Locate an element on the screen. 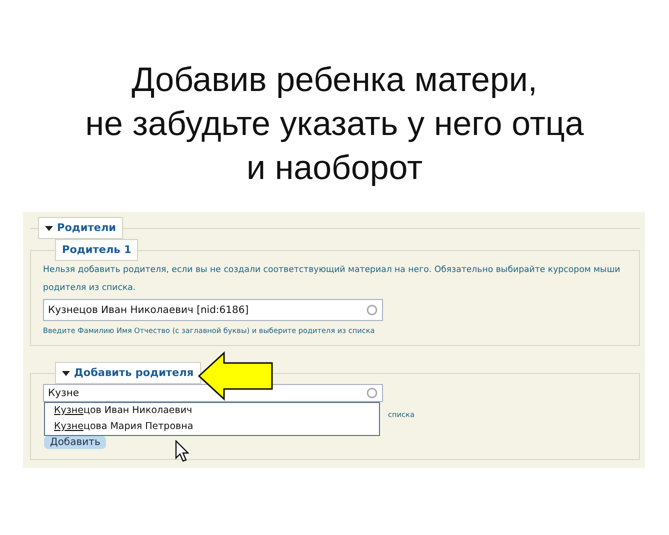 The width and height of the screenshot is (669, 535). section-legend: Родитель 1 is located at coordinates (96, 250).